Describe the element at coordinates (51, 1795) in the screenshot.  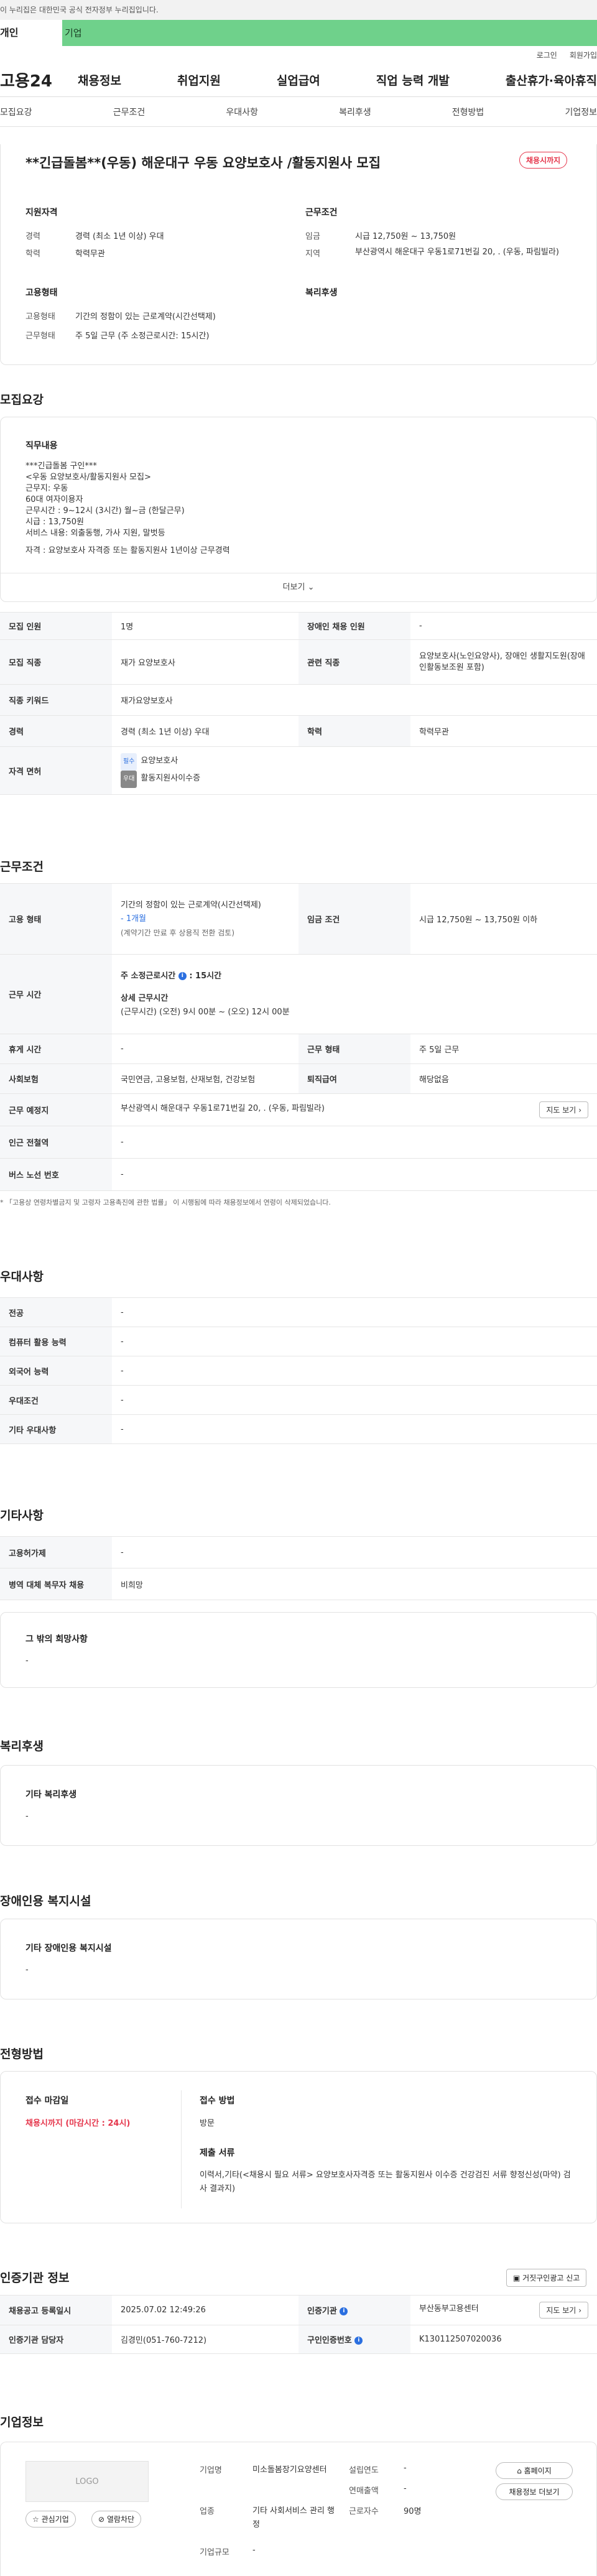
I see `other-welfare-heading: 기타 복리후생` at that location.